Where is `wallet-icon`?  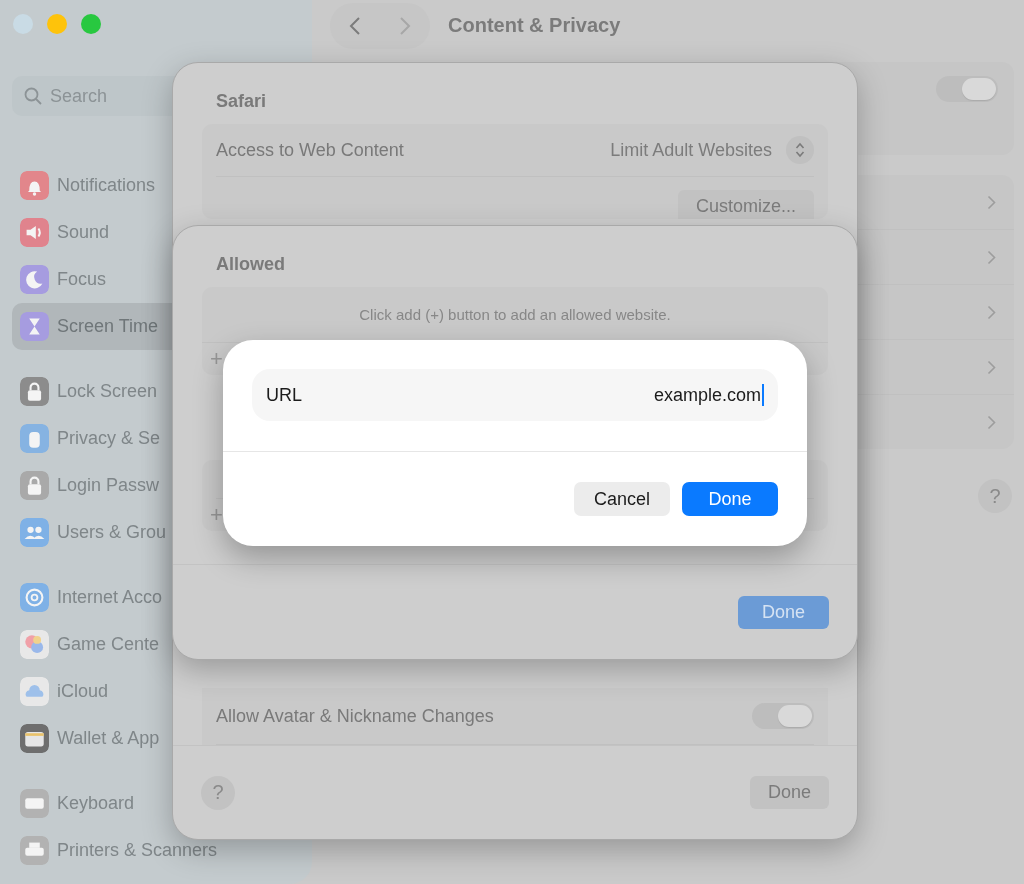 wallet-icon is located at coordinates (34, 738).